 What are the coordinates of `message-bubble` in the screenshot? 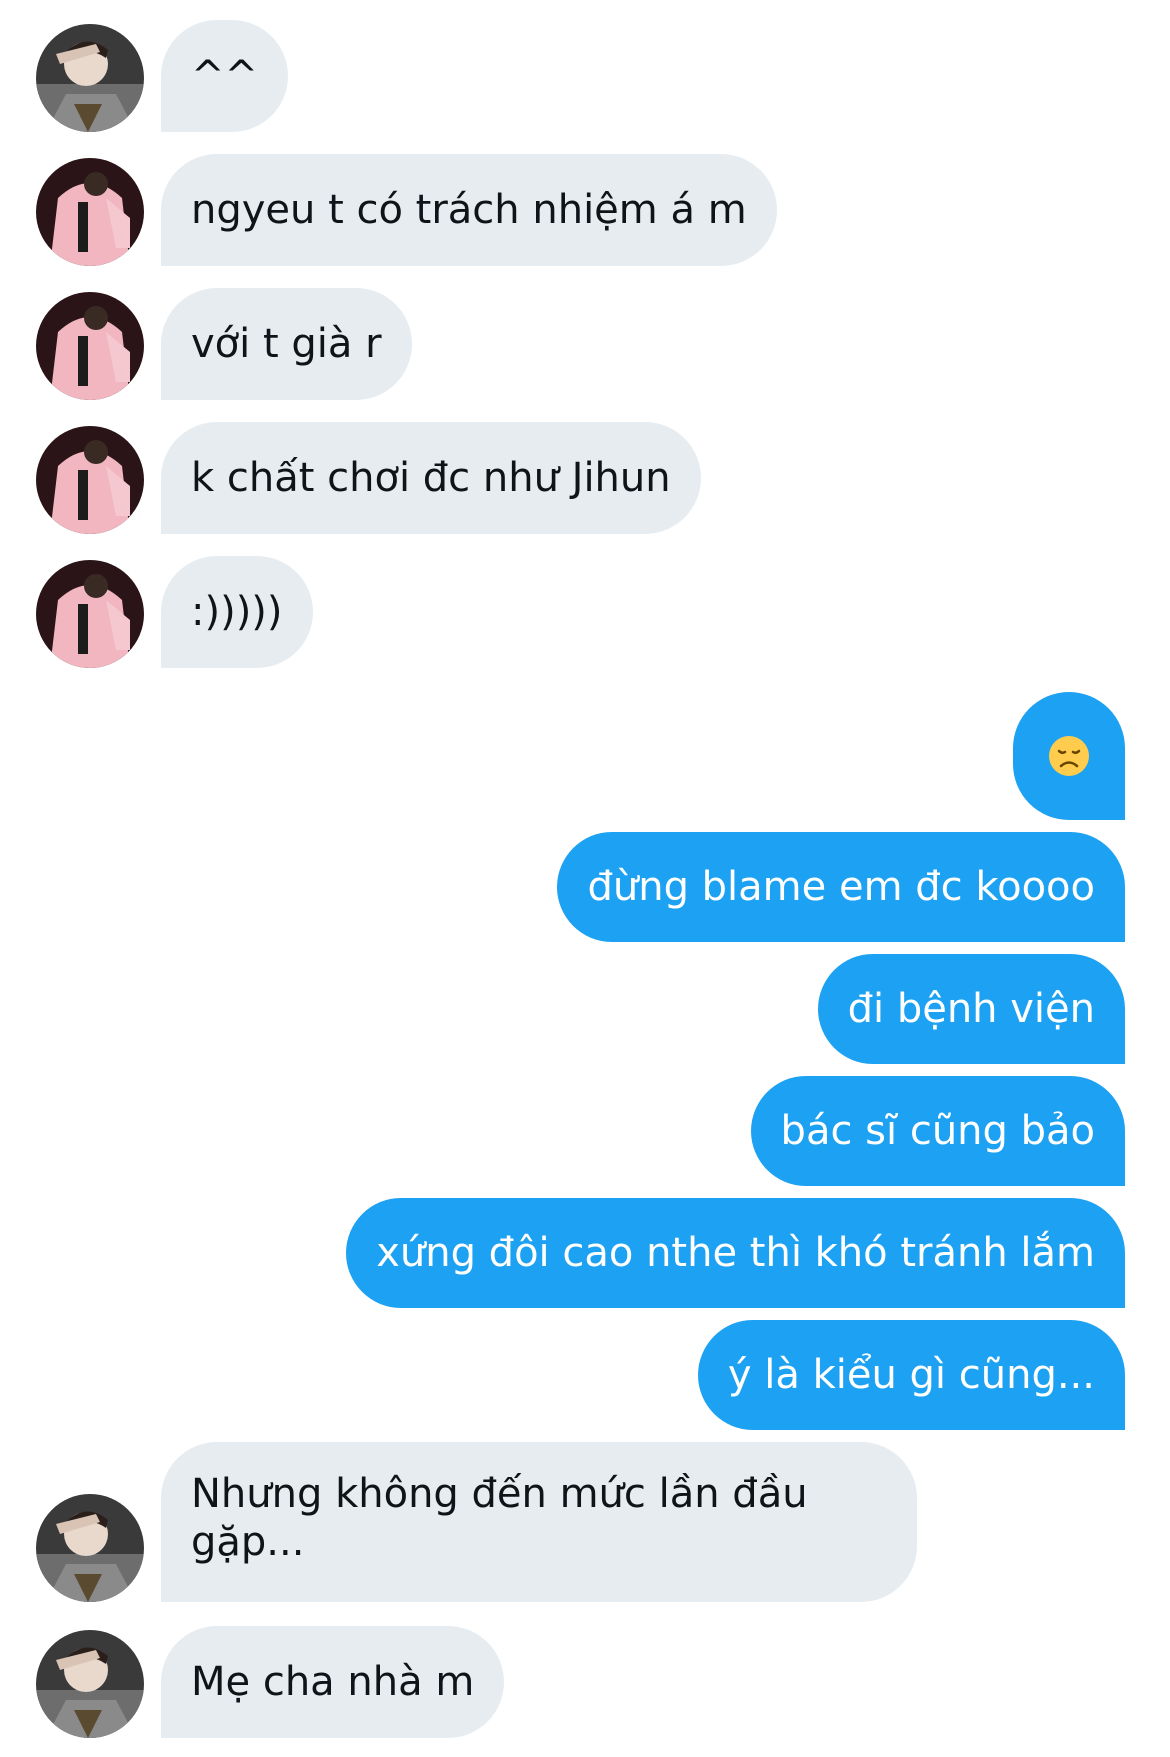 It's located at (1069, 756).